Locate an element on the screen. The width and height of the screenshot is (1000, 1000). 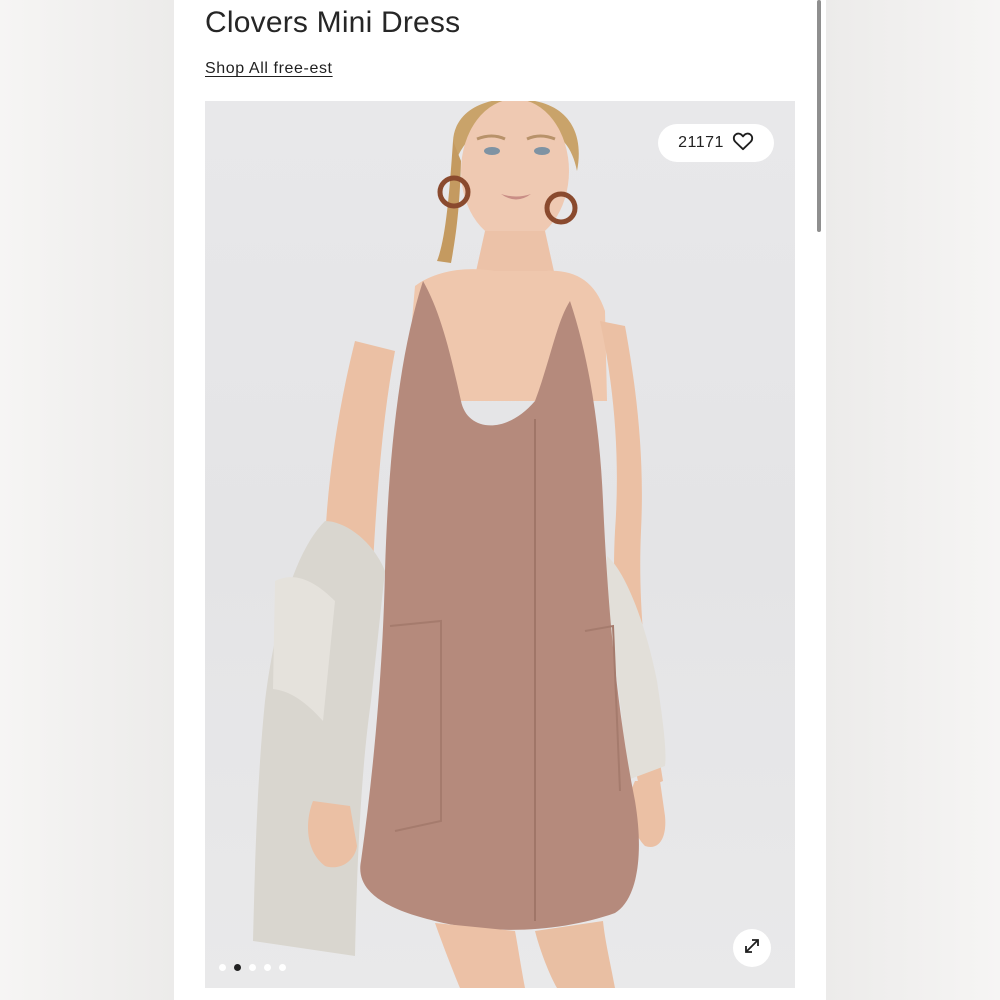
expand-image-button is located at coordinates (752, 948).